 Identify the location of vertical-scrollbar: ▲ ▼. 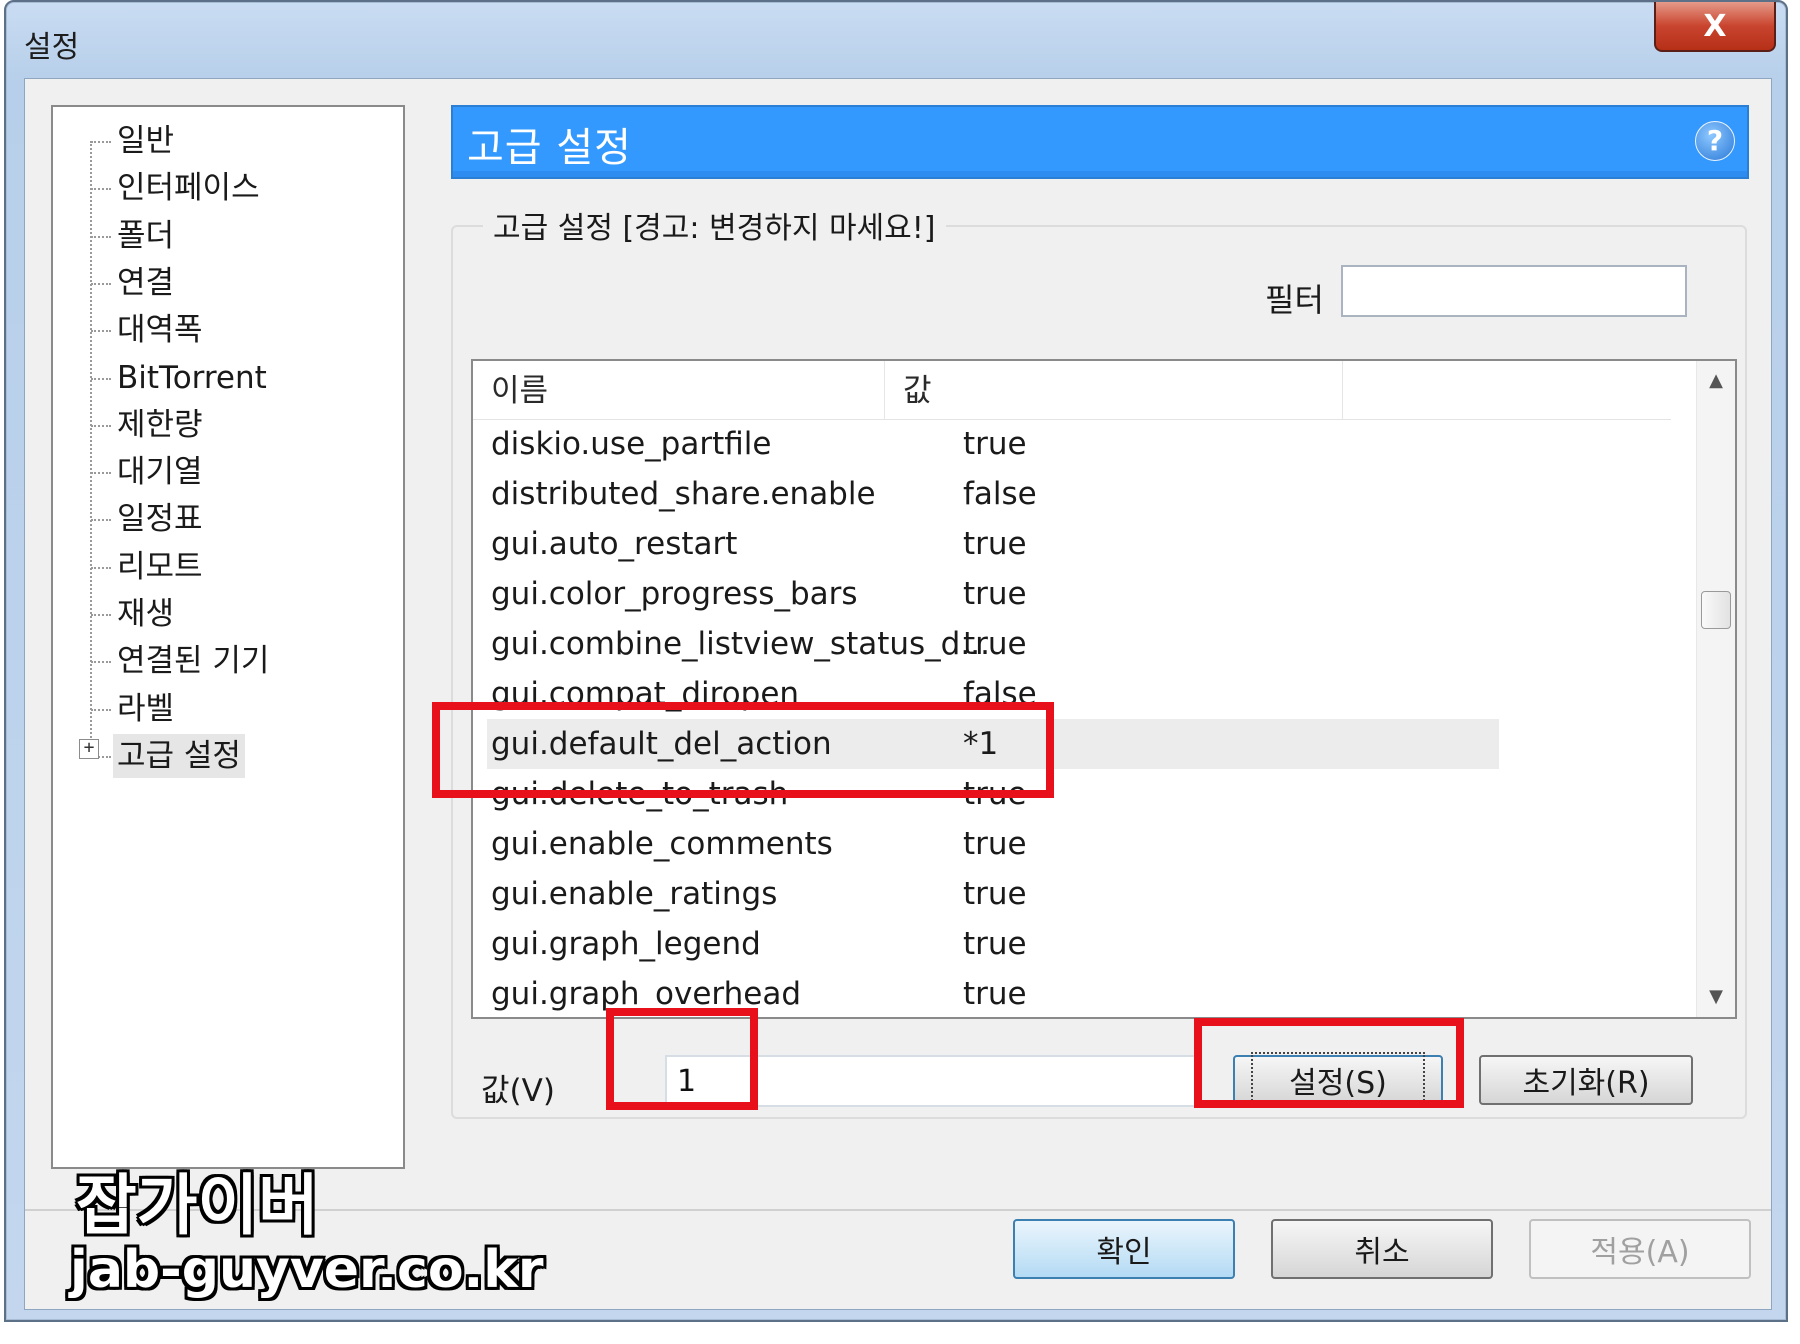
(1715, 689).